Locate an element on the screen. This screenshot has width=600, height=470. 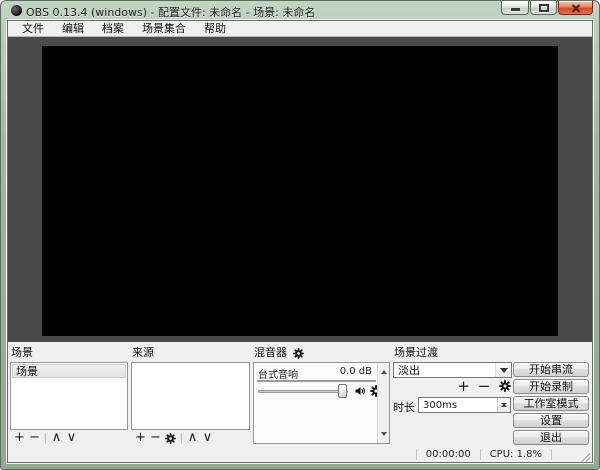
scroll-up-icon is located at coordinates (384, 370).